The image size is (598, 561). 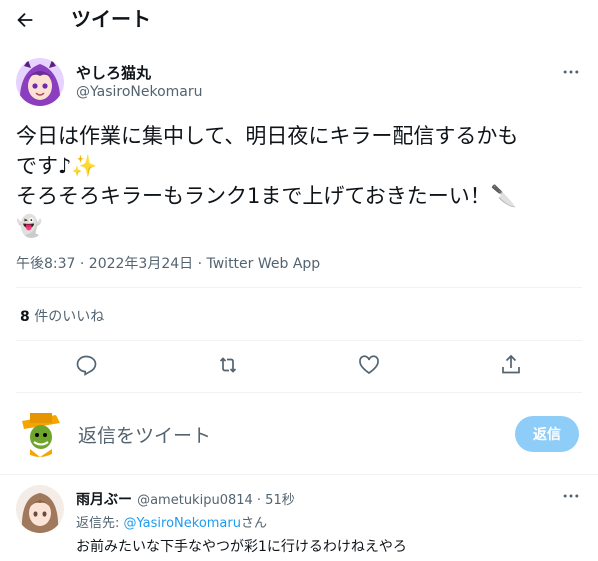 I want to click on retweet-icon, so click(x=228, y=365).